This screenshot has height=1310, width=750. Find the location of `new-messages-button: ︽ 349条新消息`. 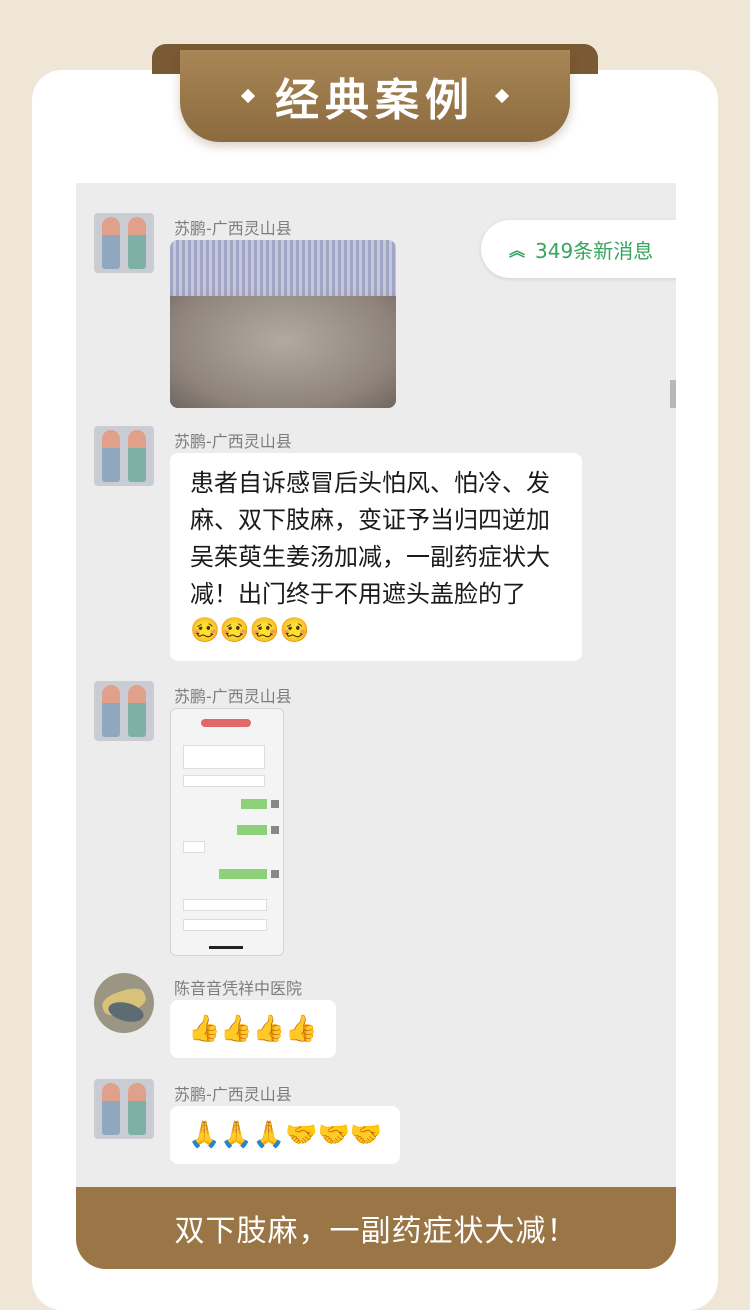

new-messages-button: ︽ 349条新消息 is located at coordinates (578, 249).